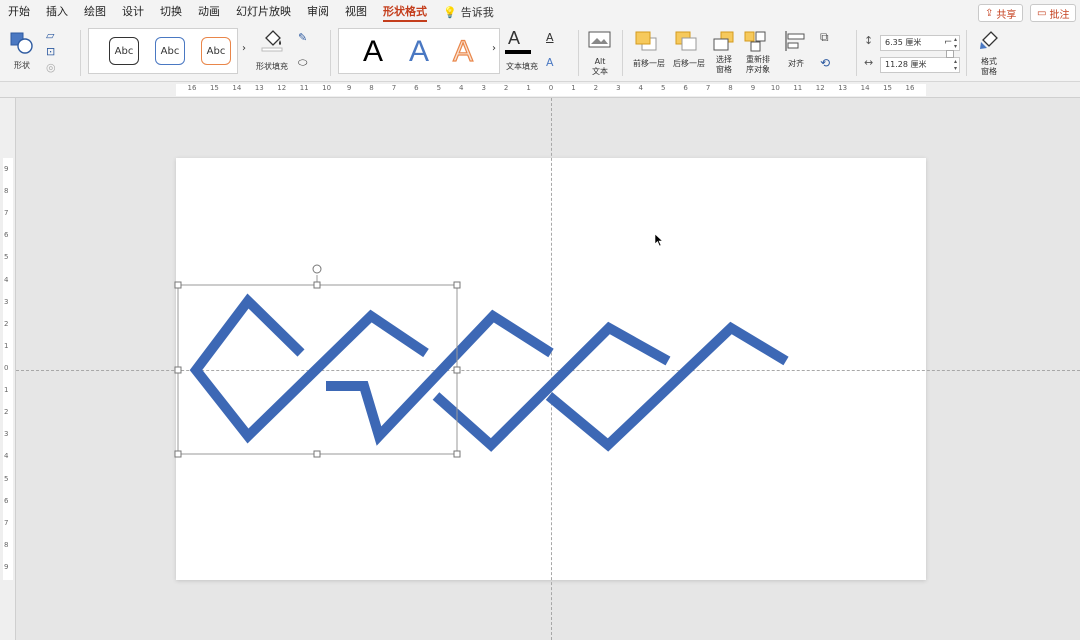  What do you see at coordinates (824, 37) in the screenshot?
I see `group-icon: ⧉` at bounding box center [824, 37].